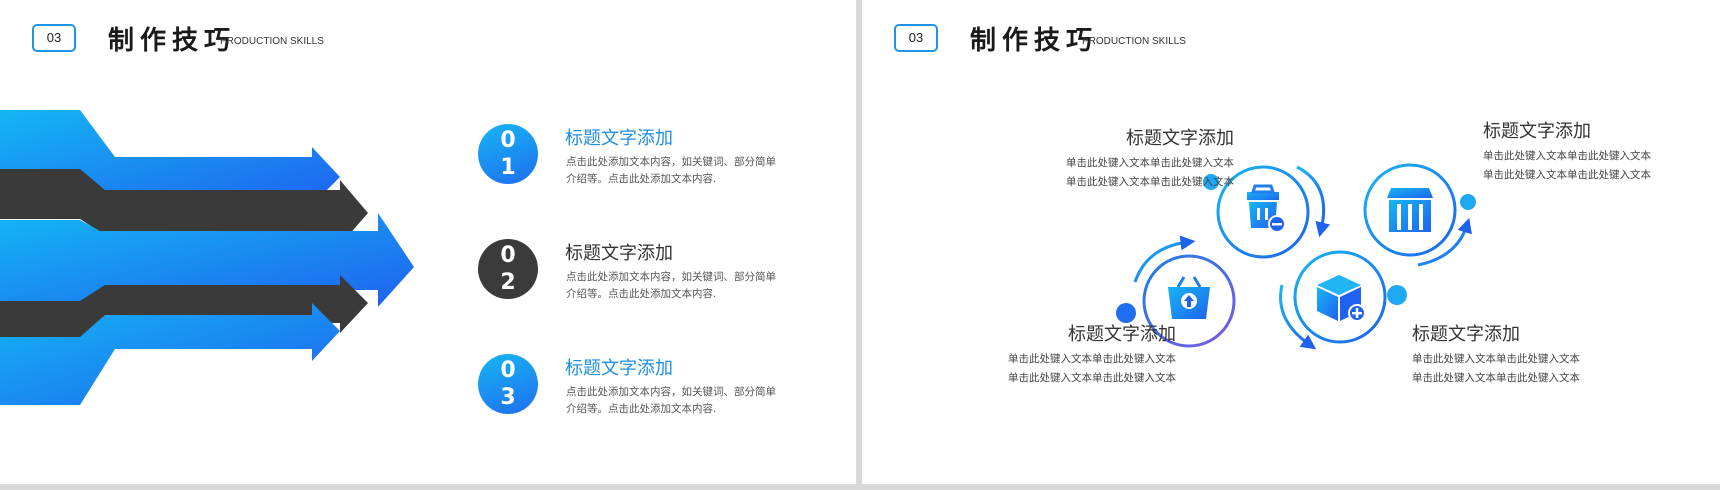 The image size is (1720, 490). Describe the element at coordinates (1296, 256) in the screenshot. I see `cycle-diagram` at that location.